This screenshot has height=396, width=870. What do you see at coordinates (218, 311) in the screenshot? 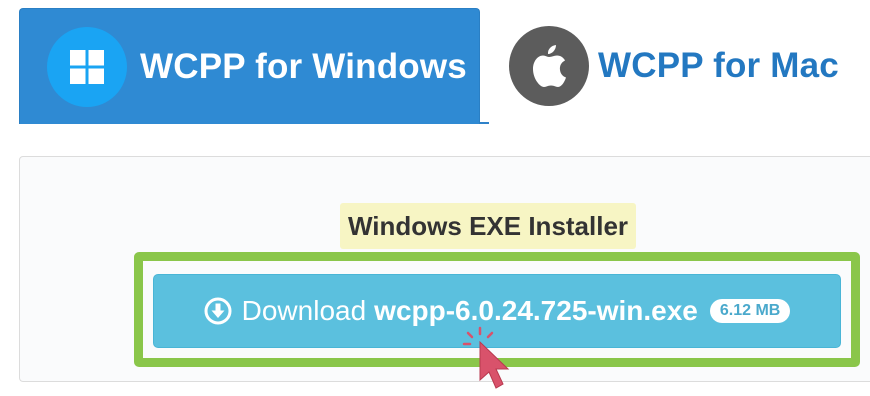
I see `download-circle-icon` at bounding box center [218, 311].